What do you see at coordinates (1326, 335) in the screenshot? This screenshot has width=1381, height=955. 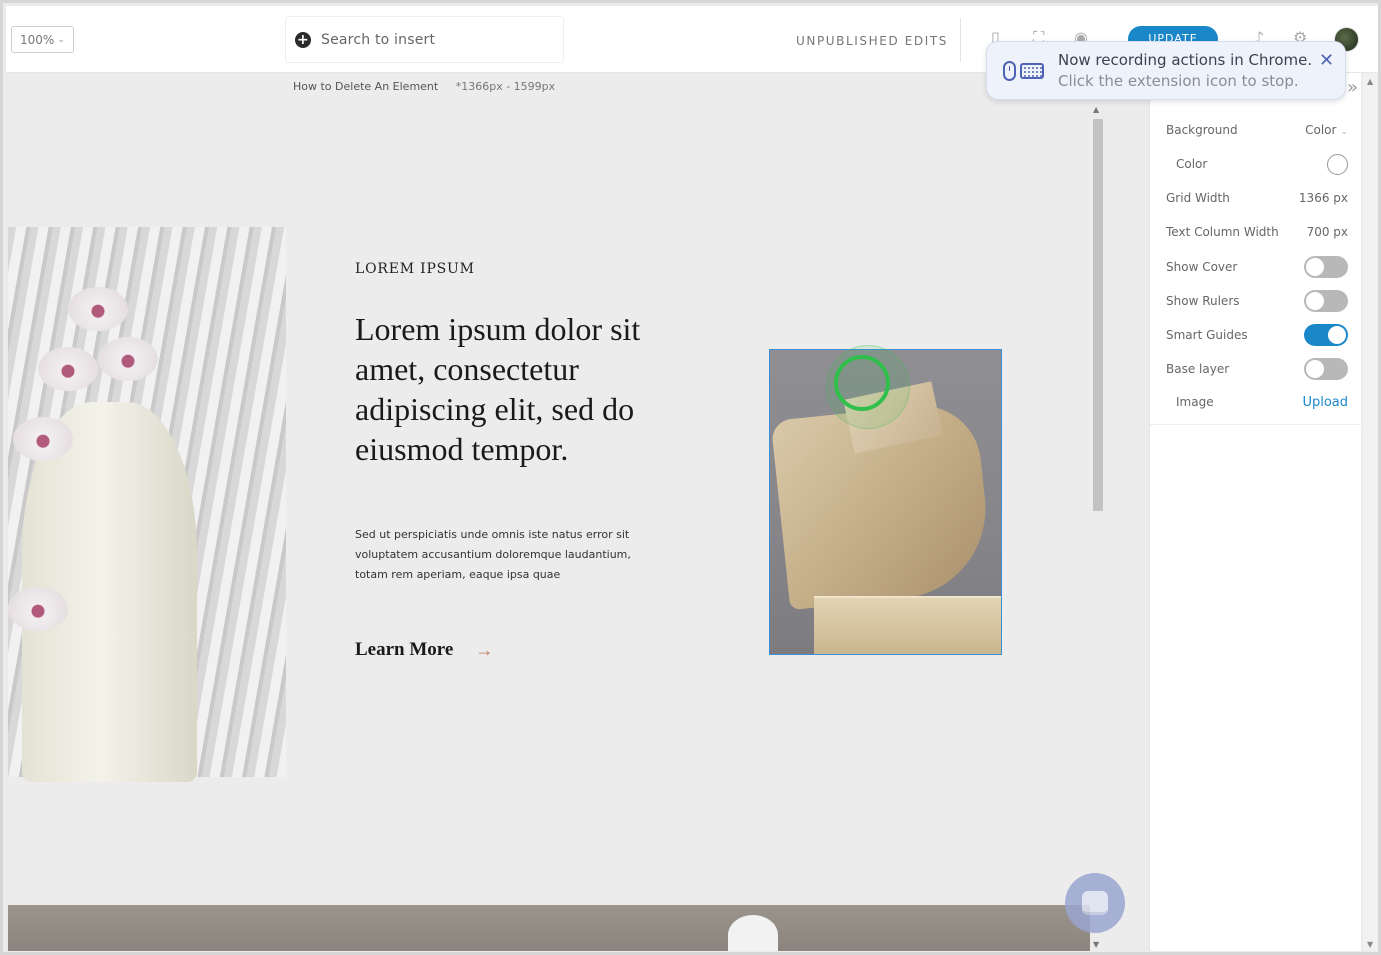 I see `smart-guides-toggle` at bounding box center [1326, 335].